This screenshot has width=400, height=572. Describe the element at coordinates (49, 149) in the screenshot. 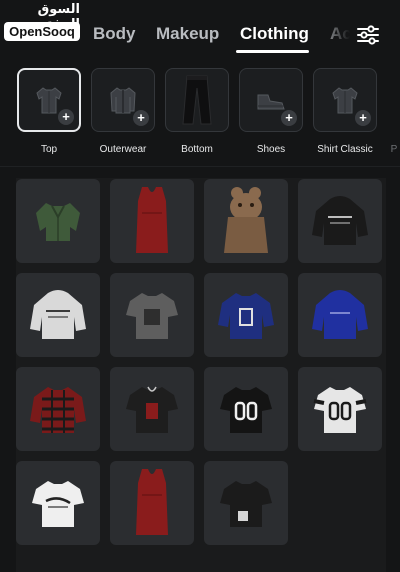

I see `subcategory-label-top: Top` at that location.